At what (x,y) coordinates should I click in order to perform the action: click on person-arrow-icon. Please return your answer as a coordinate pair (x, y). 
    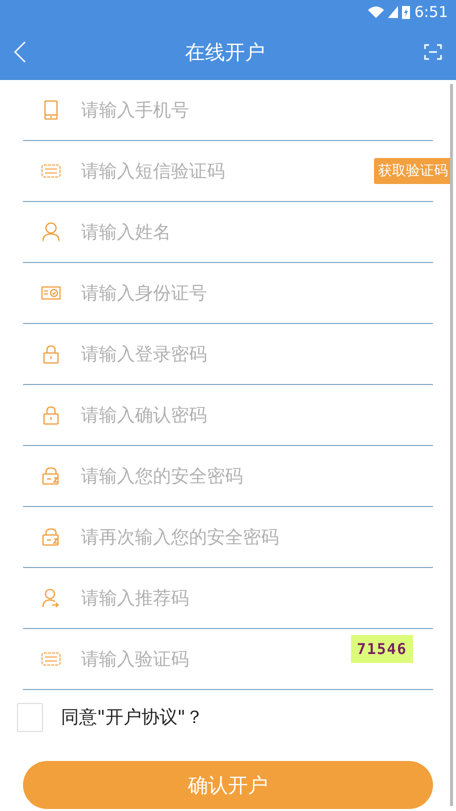
    Looking at the image, I should click on (51, 598).